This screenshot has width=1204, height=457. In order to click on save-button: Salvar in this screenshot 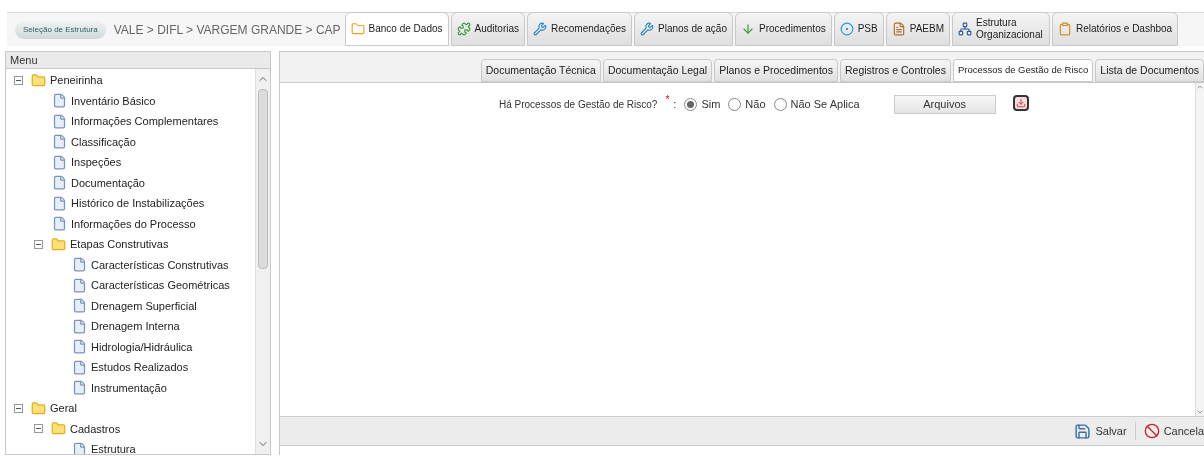, I will do `click(1100, 431)`.